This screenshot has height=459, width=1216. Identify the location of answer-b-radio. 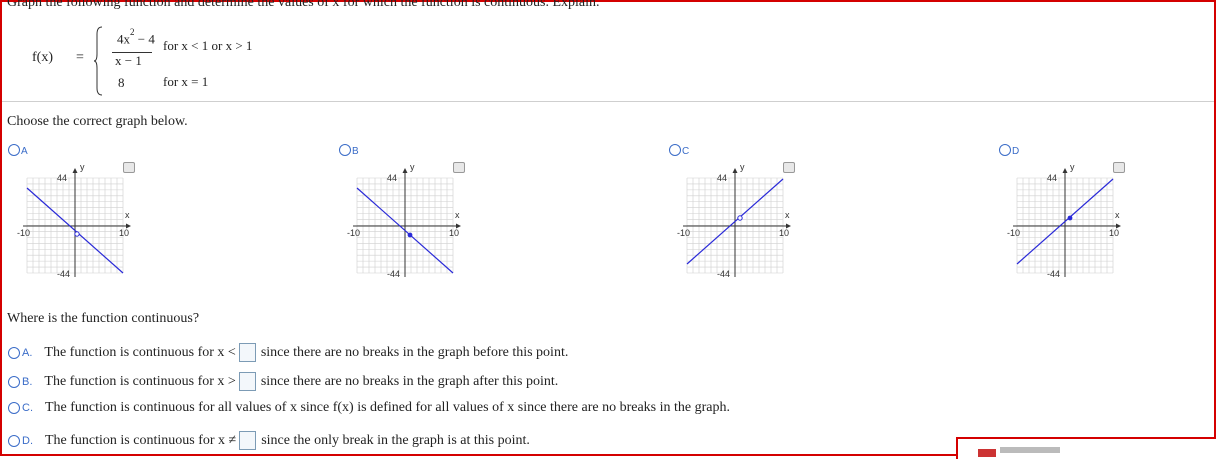
(14, 381).